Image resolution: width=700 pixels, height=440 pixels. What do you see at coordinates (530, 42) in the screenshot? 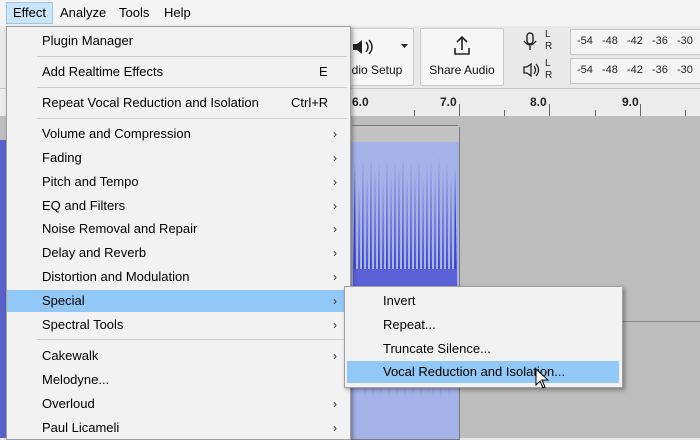
I see `microphone-icon` at bounding box center [530, 42].